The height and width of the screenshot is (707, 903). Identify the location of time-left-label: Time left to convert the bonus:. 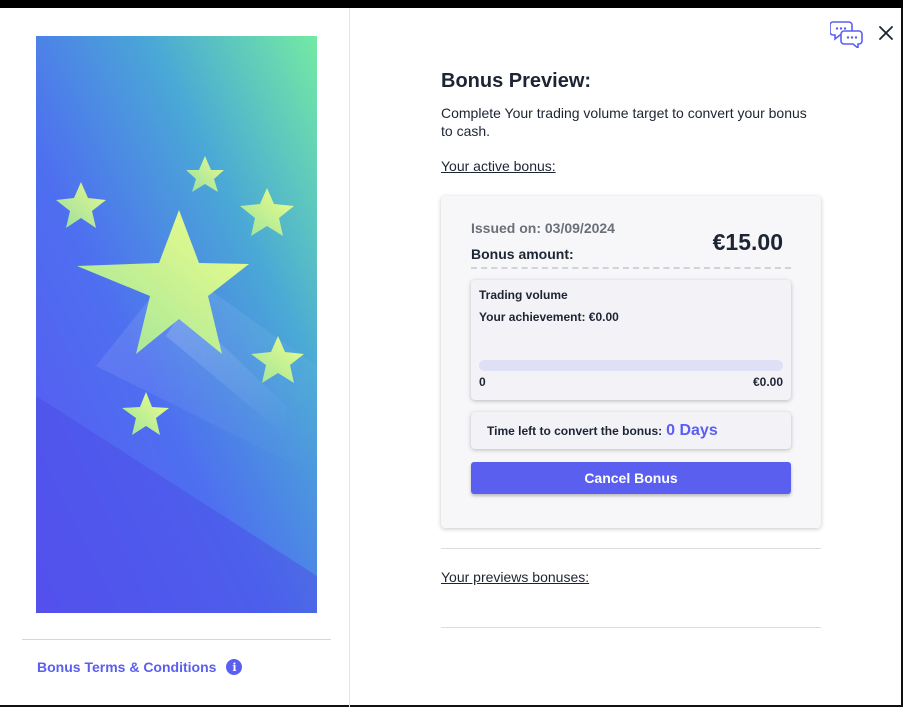
(575, 430).